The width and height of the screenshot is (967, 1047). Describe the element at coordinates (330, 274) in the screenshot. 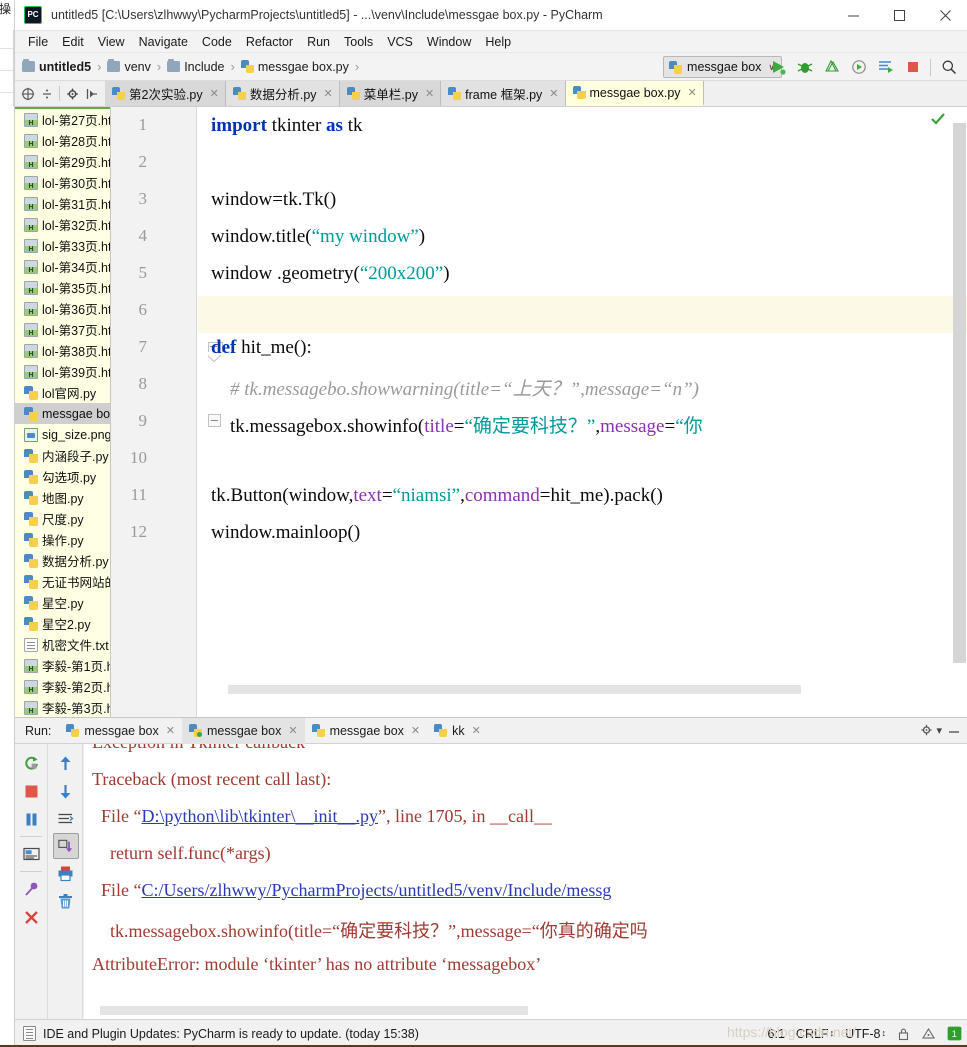

I see `code-line: window .geometry(“200x200”)` at that location.